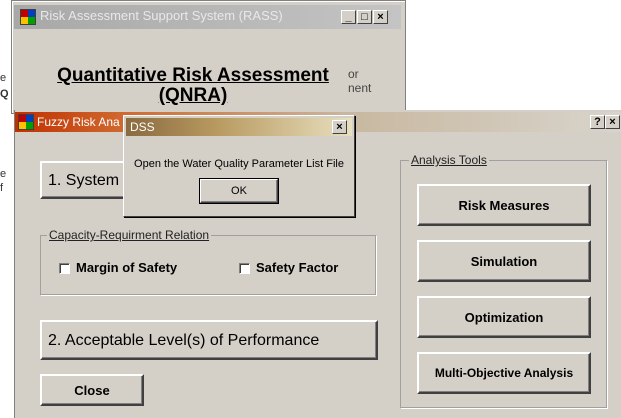 The image size is (621, 418). What do you see at coordinates (64, 268) in the screenshot?
I see `margin-of-safety-checkbox` at bounding box center [64, 268].